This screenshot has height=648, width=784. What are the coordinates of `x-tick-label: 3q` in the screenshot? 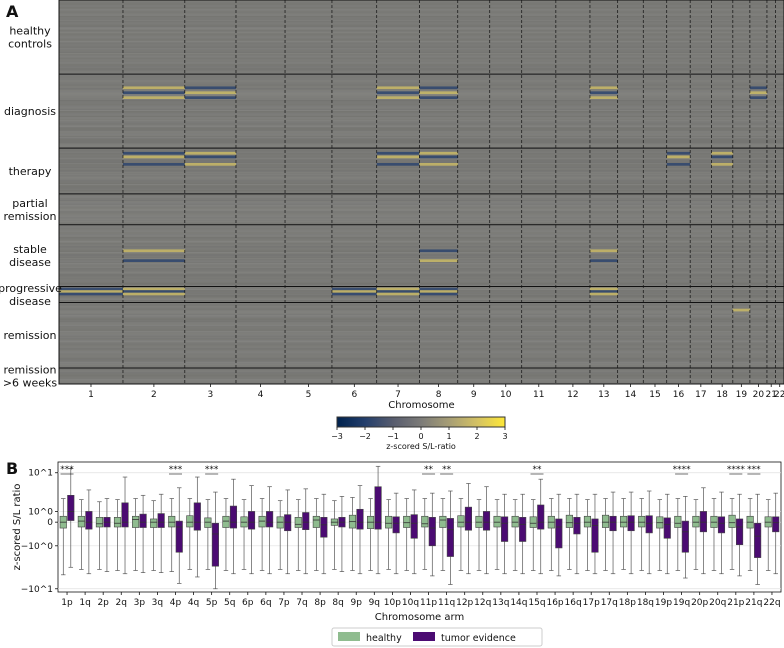 It's located at (157, 603).